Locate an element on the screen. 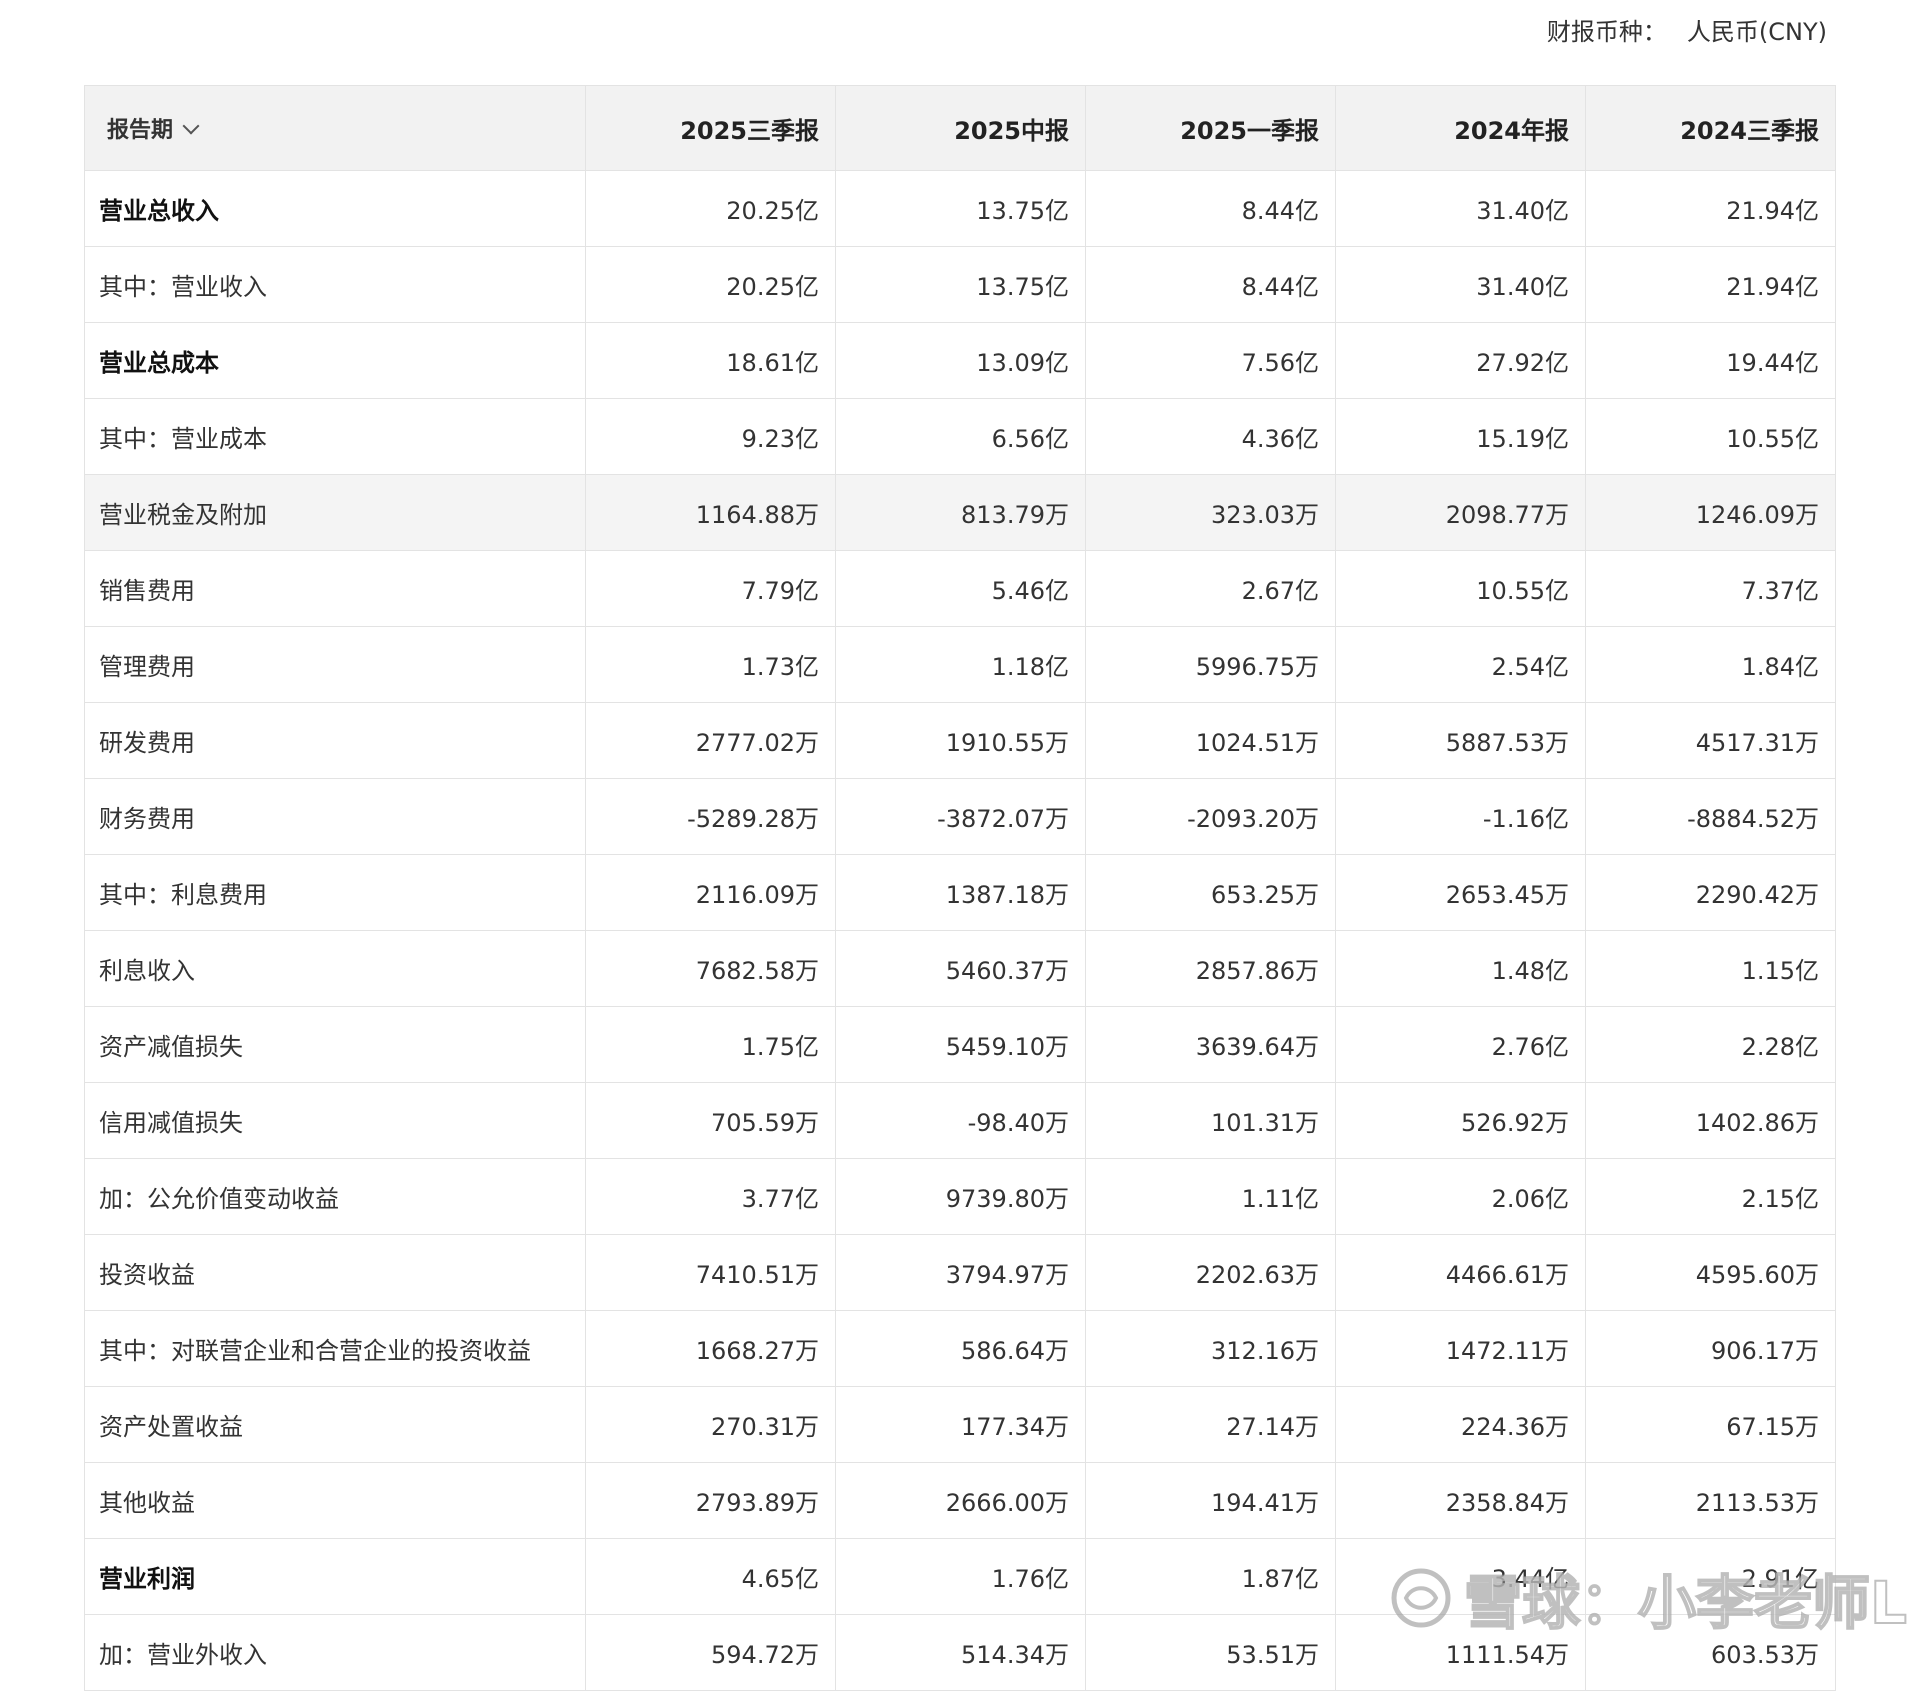 The image size is (1926, 1691). row-value: 1.73亿 is located at coordinates (710, 664).